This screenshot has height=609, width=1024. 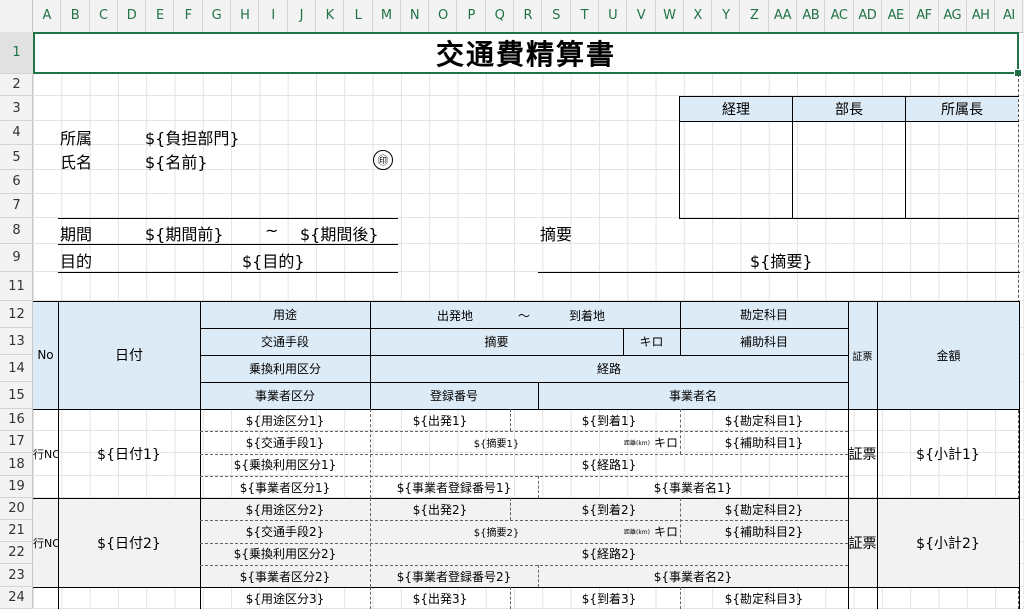 I want to click on row-header: 15, so click(x=16, y=395).